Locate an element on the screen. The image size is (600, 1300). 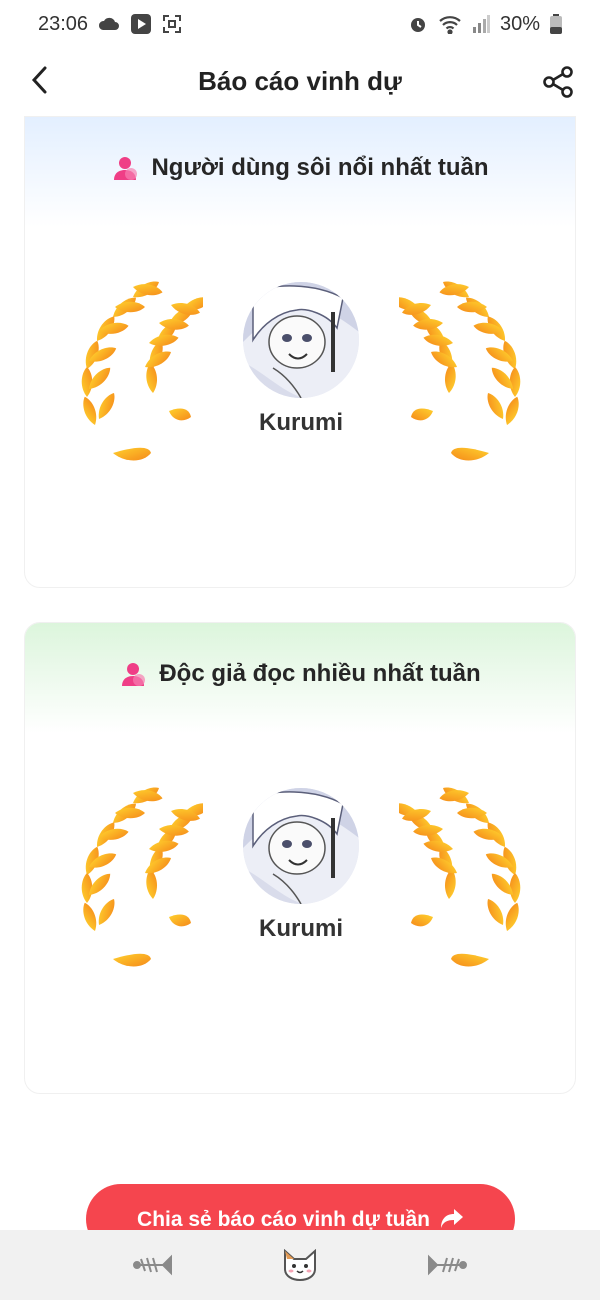
share-icon is located at coordinates (558, 82).